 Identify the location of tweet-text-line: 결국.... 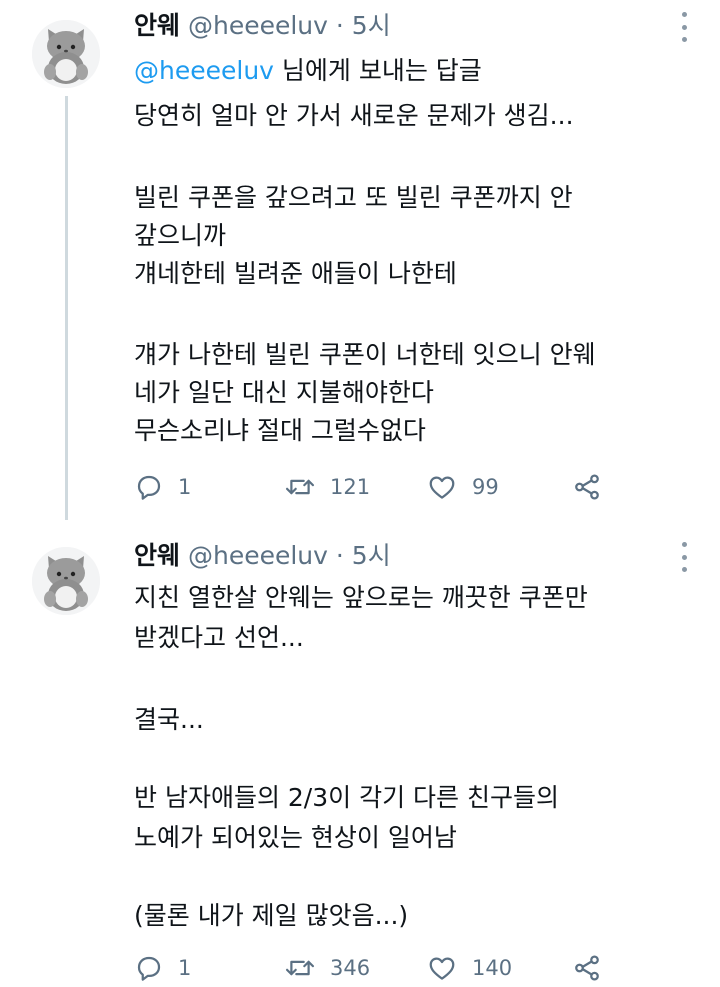
(169, 719).